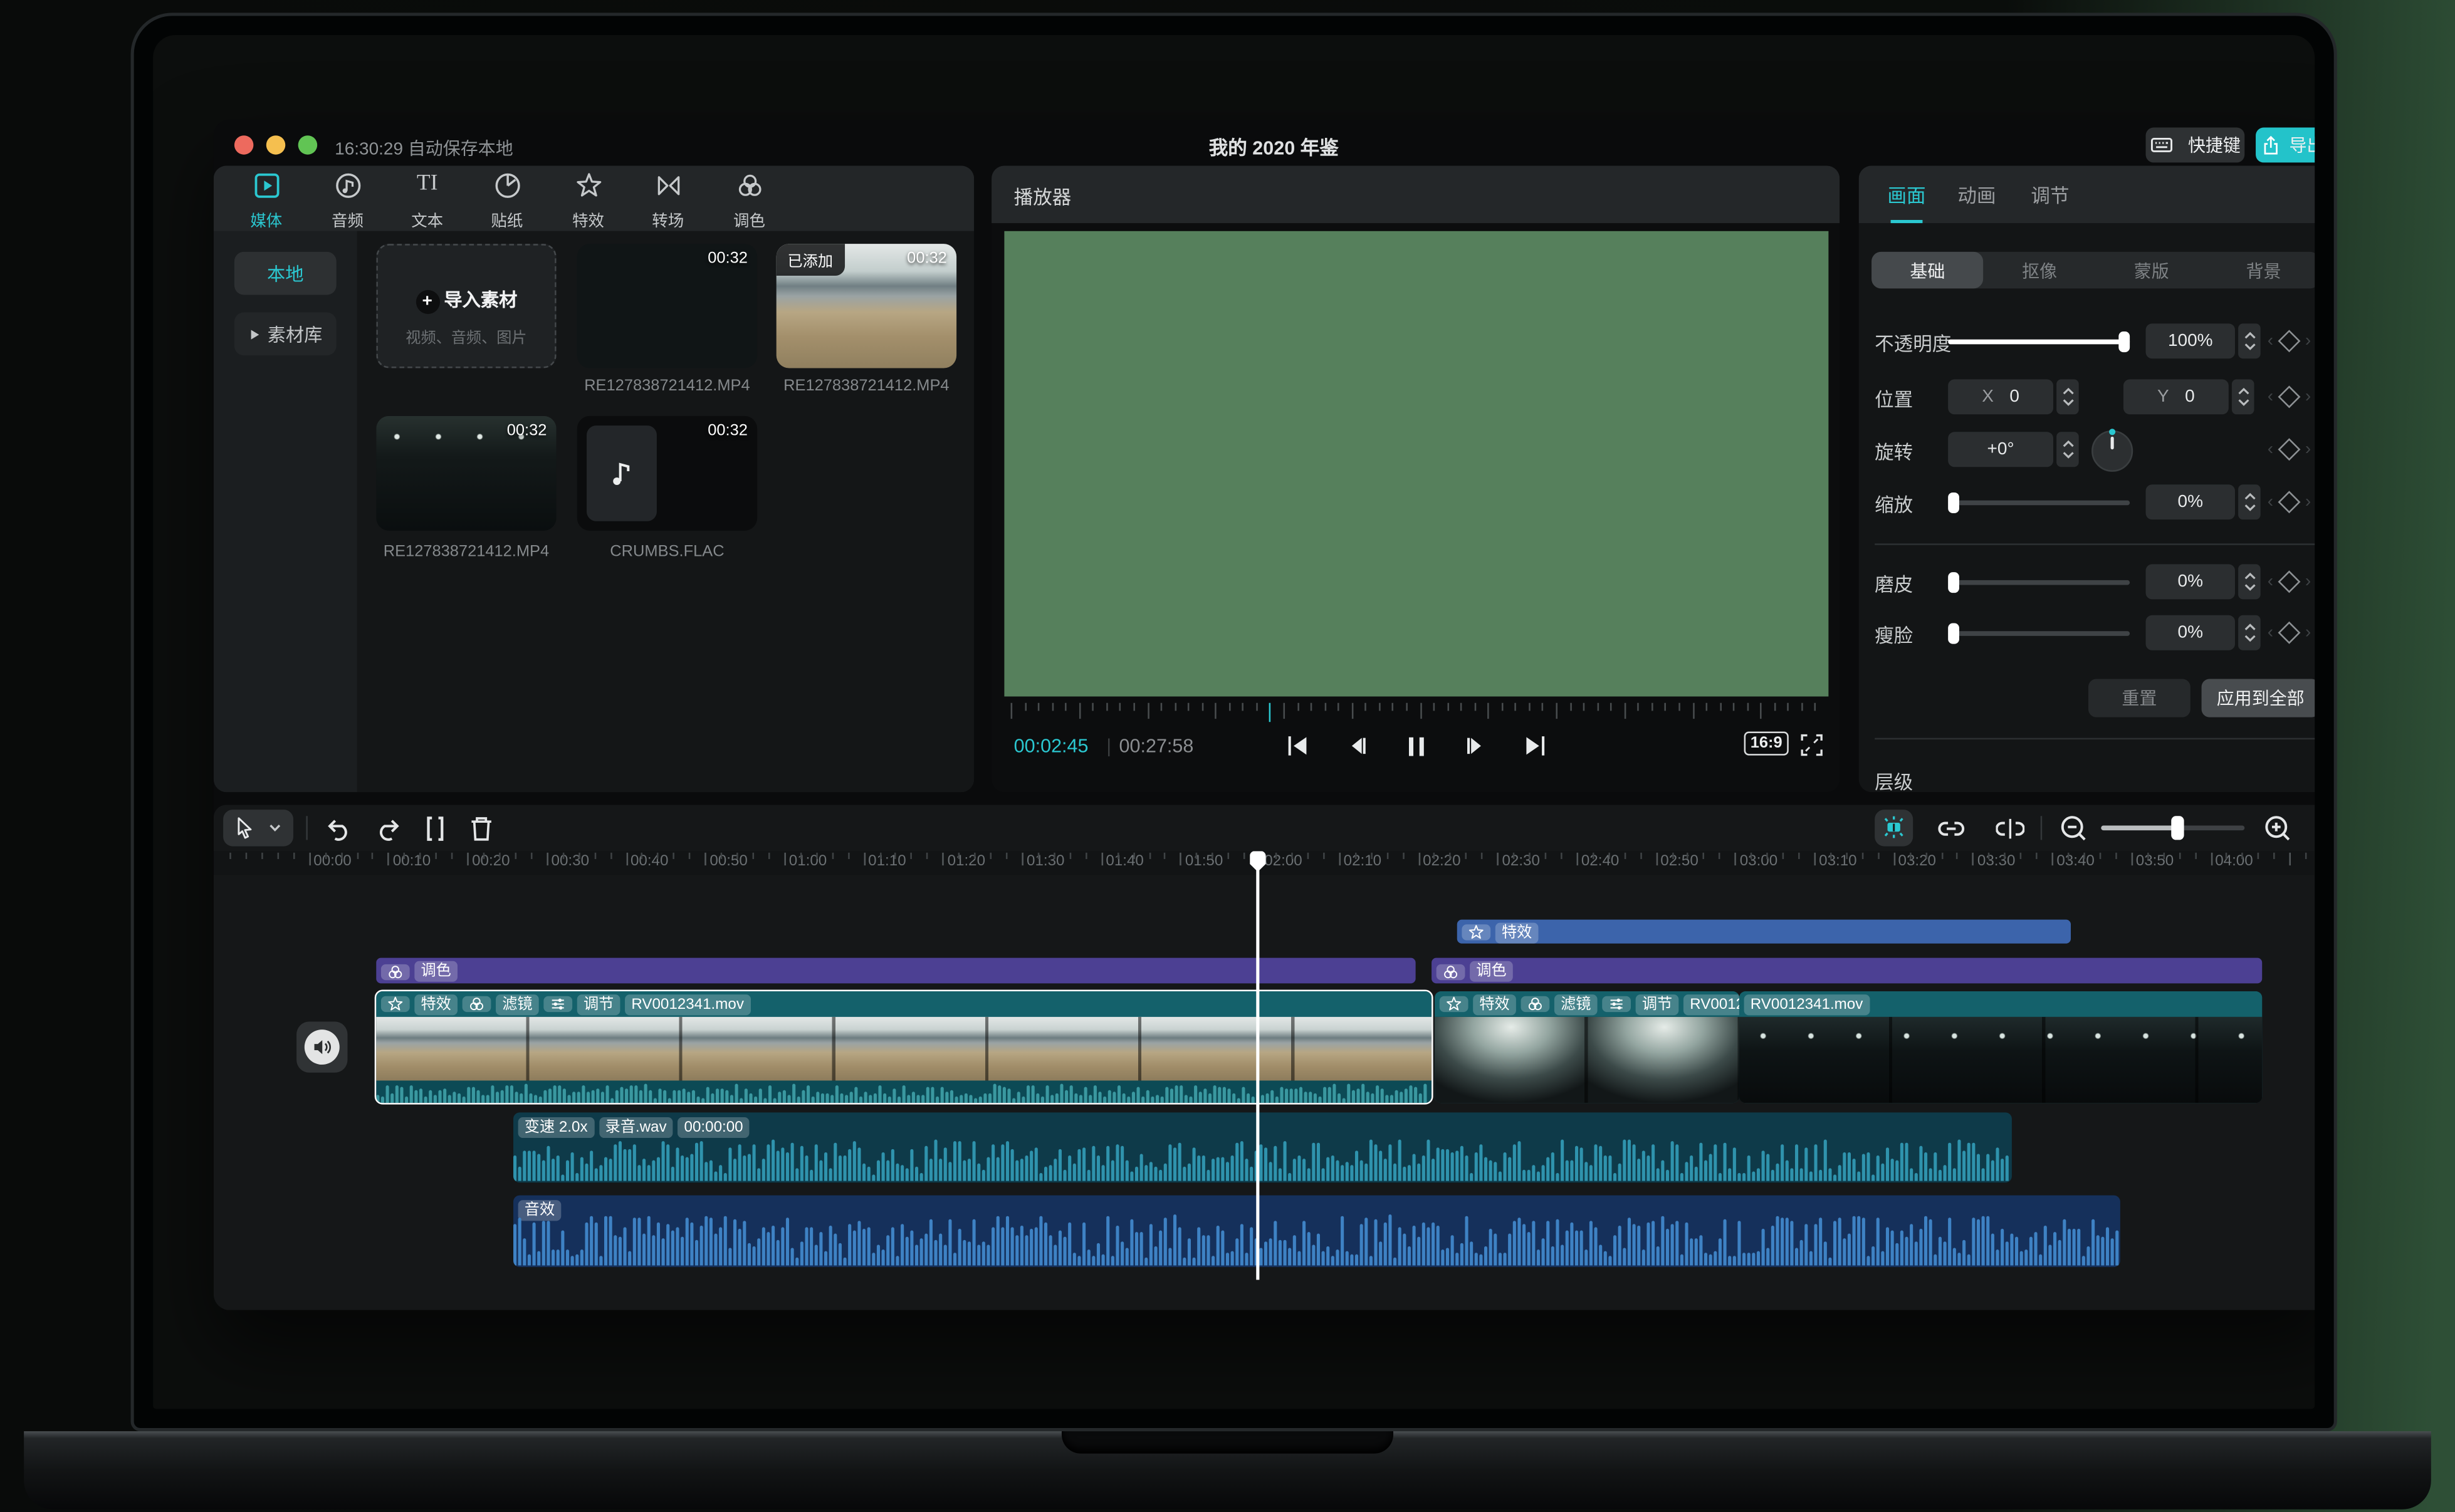  I want to click on subtab-chroma: 抠像, so click(2040, 270).